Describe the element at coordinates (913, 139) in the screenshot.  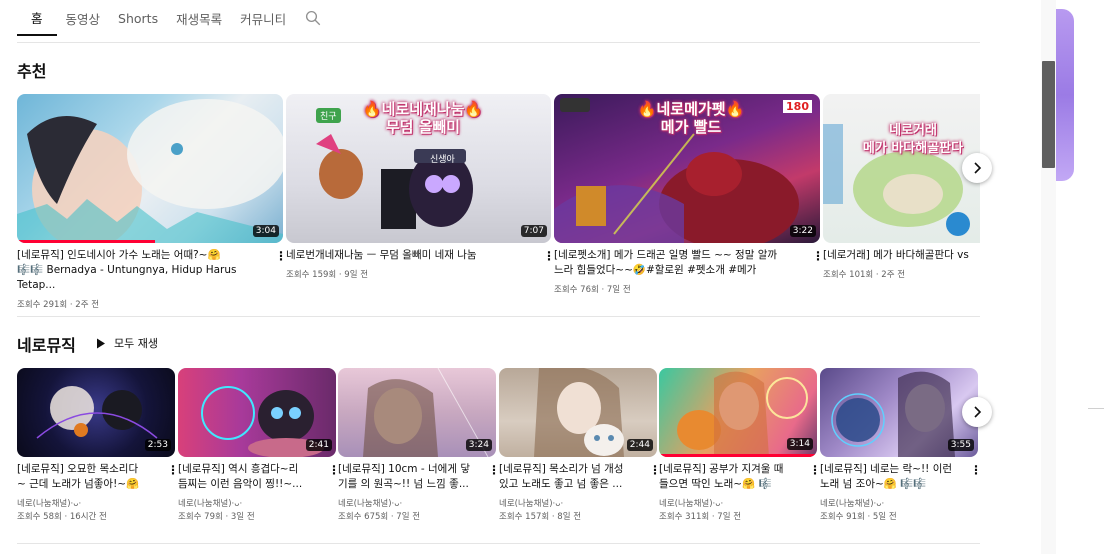
I see `thumbnail-overlay-text: 네로거래 메가 바다해골판다` at that location.